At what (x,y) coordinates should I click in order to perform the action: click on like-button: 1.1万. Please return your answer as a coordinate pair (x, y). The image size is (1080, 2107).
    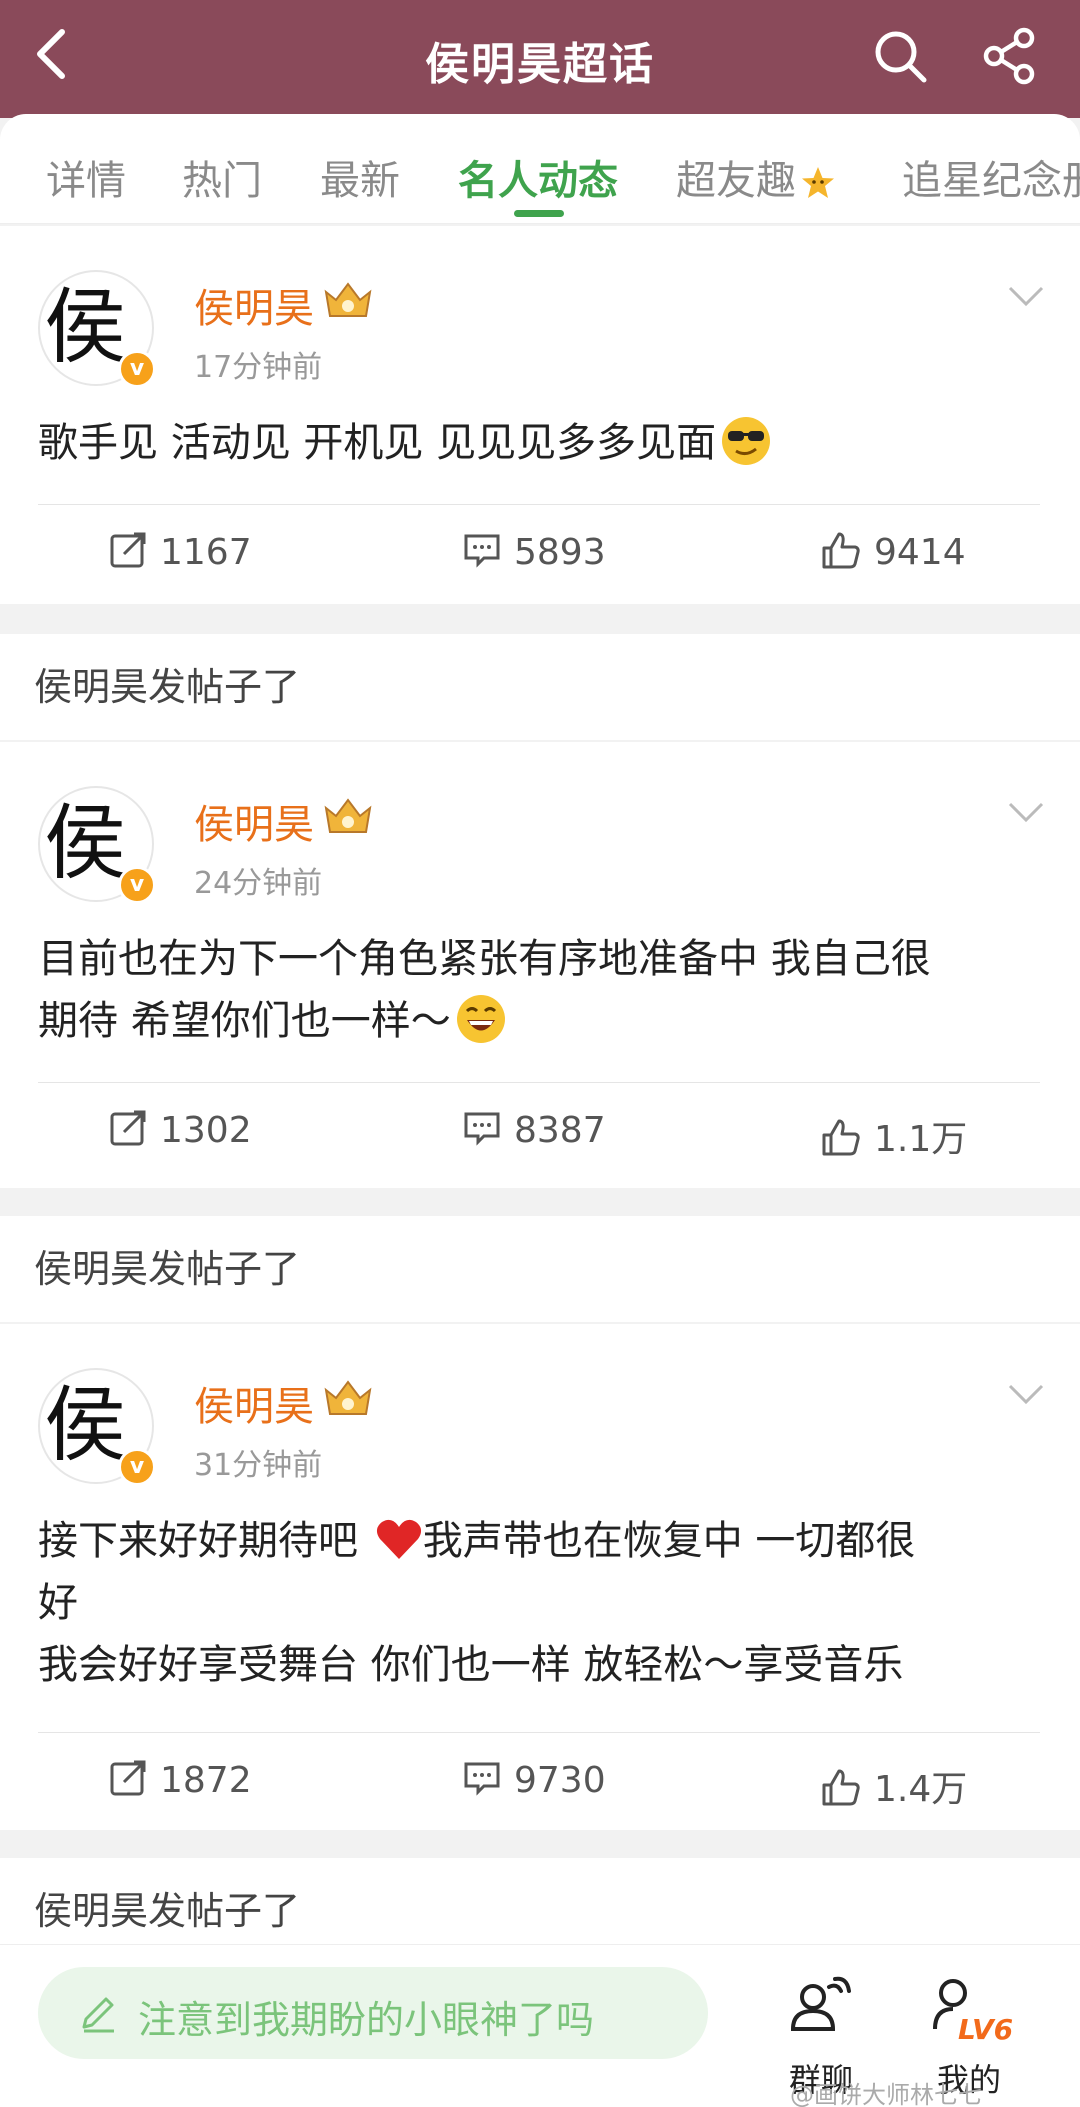
    Looking at the image, I should click on (893, 1136).